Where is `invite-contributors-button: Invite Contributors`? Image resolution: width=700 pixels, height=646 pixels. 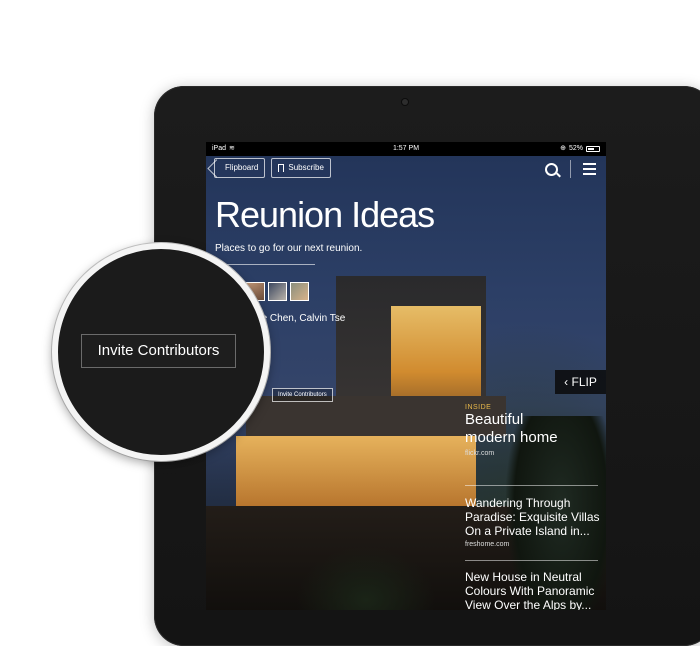 invite-contributors-button: Invite Contributors is located at coordinates (302, 395).